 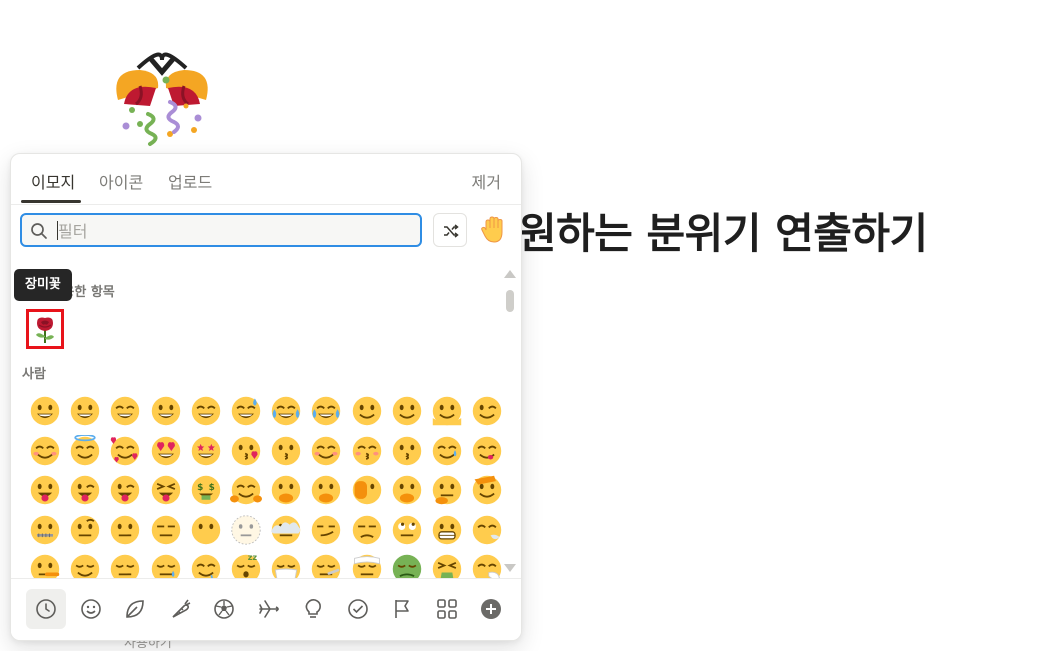 What do you see at coordinates (85, 411) in the screenshot?
I see `emoji-smiley` at bounding box center [85, 411].